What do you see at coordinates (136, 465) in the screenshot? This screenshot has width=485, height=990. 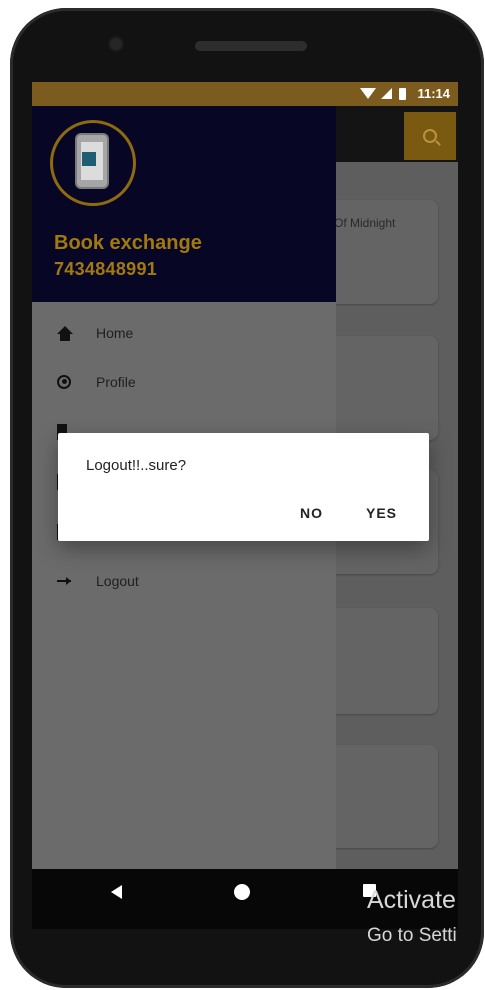 I see `dialog-message: Logout!!..sure?` at bounding box center [136, 465].